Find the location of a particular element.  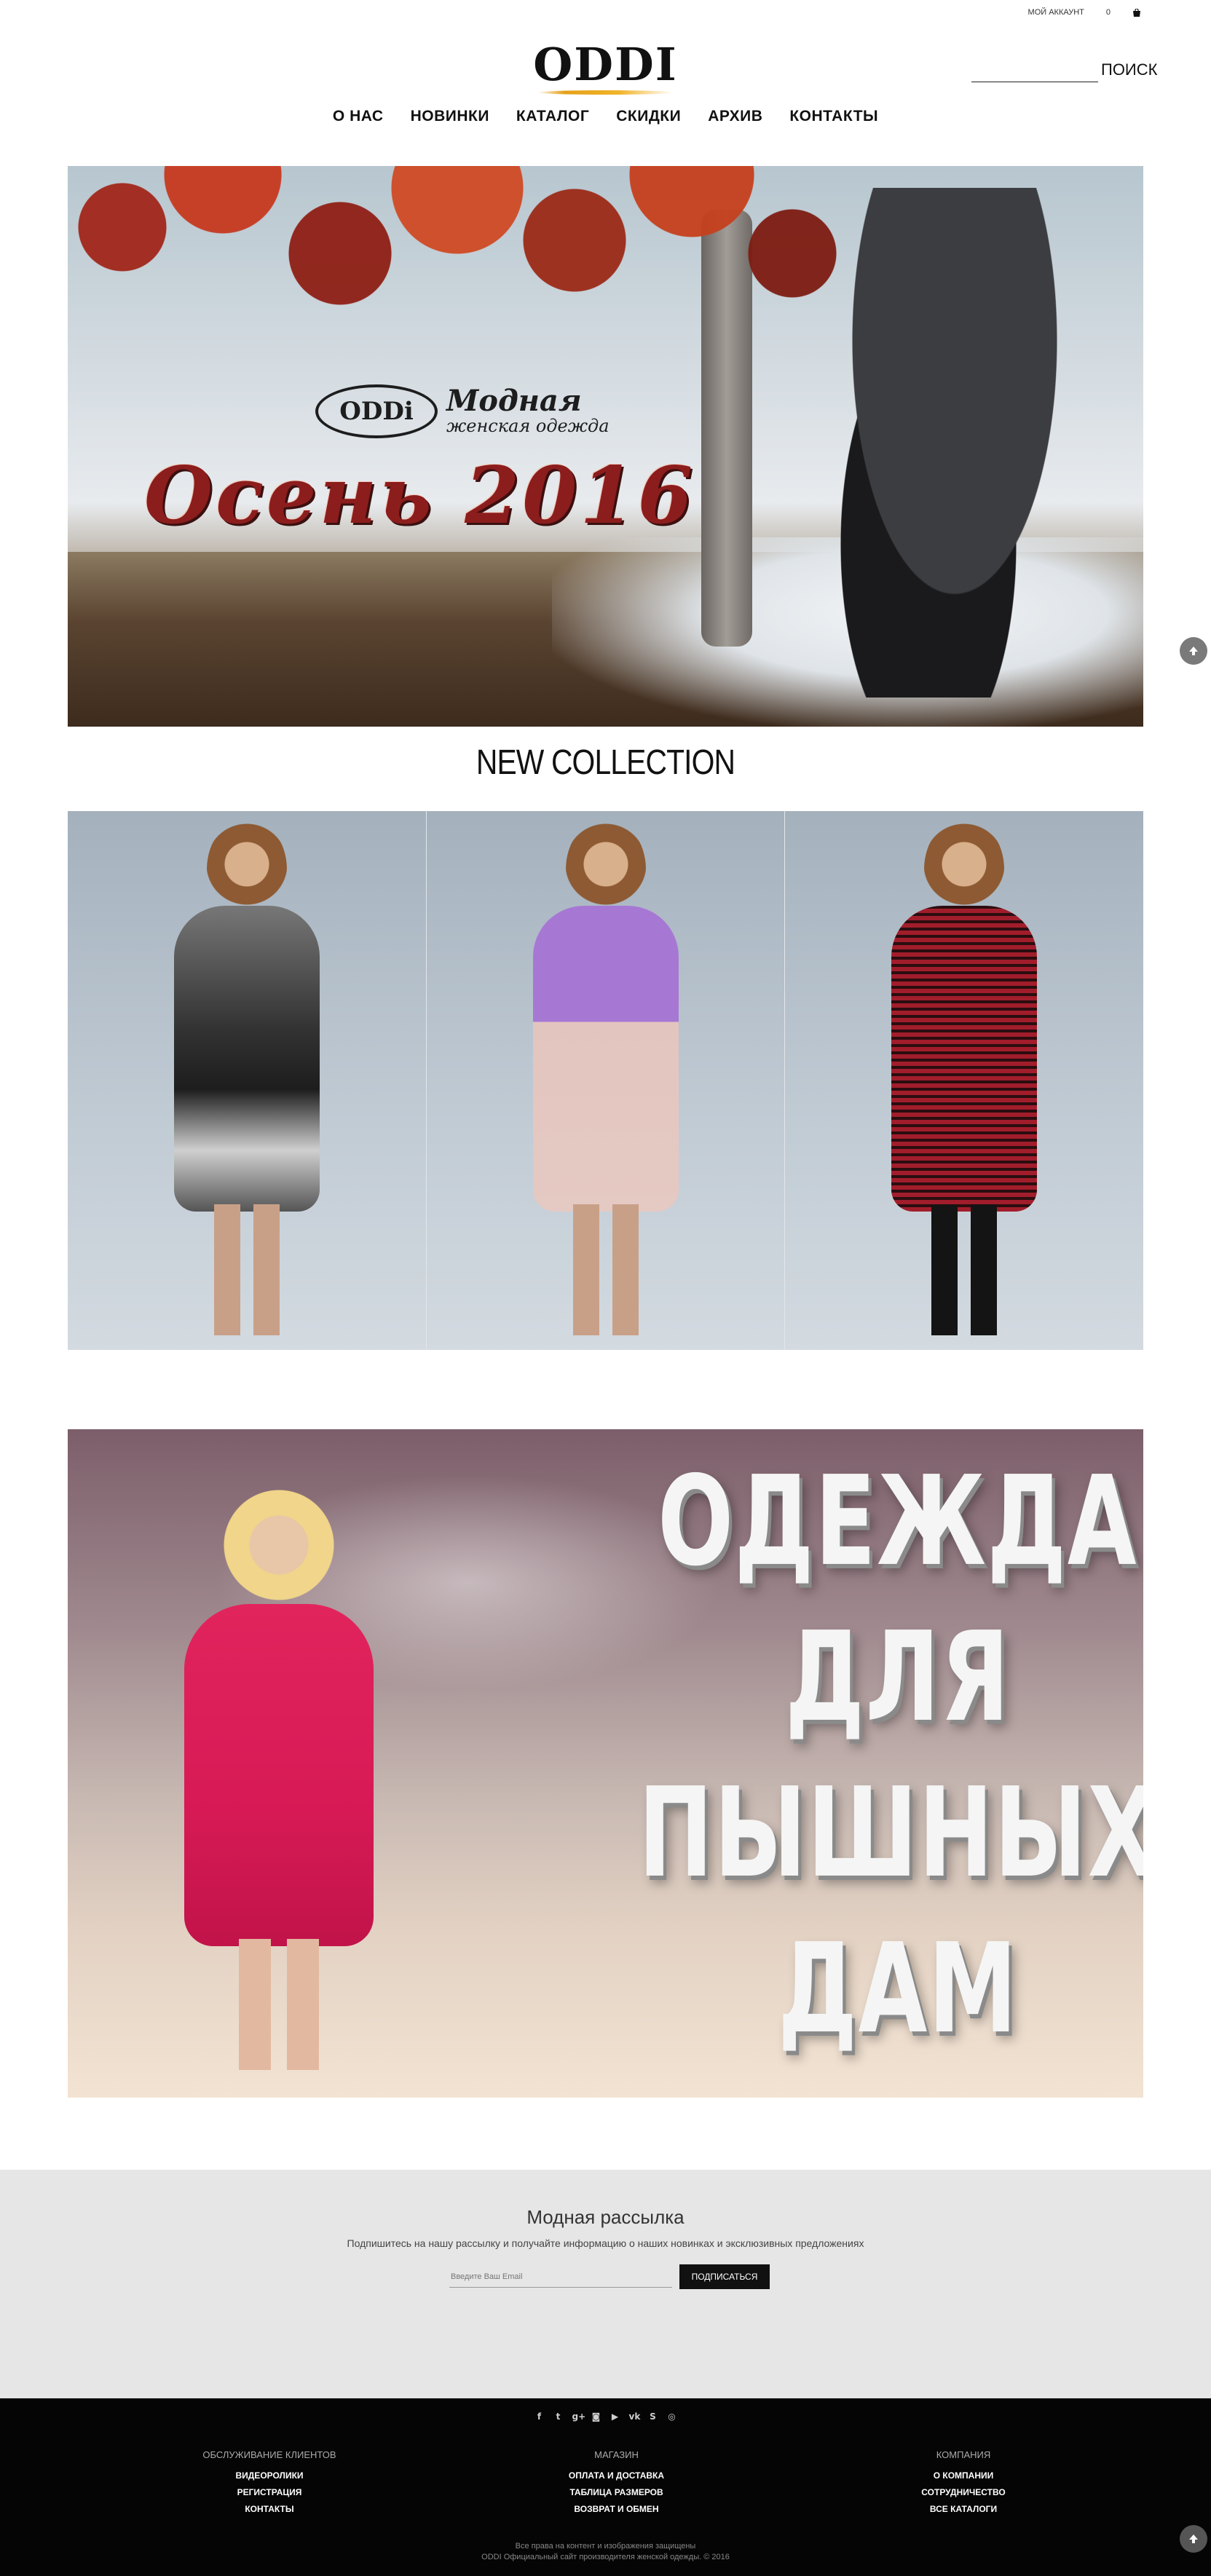

search-box: ПОИСК is located at coordinates (1064, 70).